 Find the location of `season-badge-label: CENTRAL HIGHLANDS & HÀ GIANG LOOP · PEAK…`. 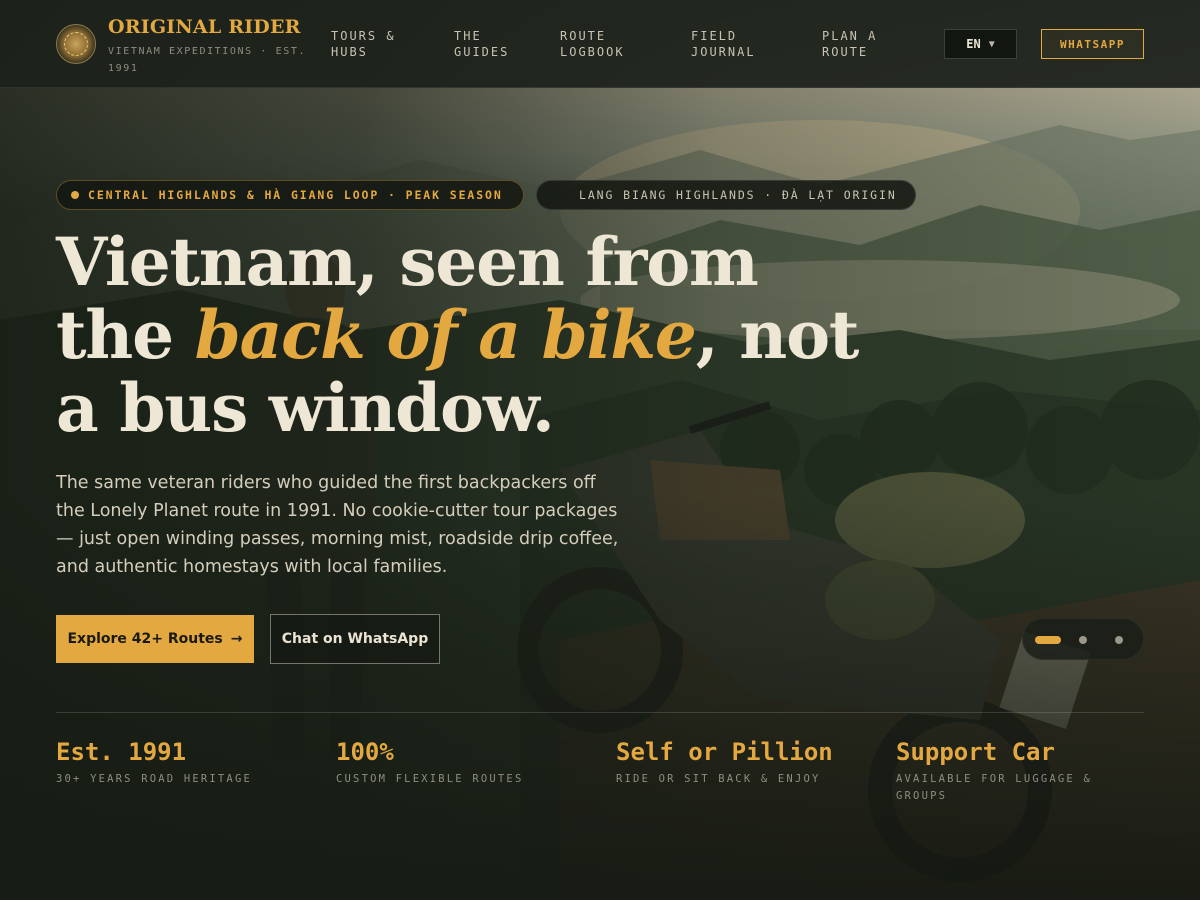

season-badge-label: CENTRAL HIGHLANDS & HÀ GIANG LOOP · PEAK… is located at coordinates (295, 195).